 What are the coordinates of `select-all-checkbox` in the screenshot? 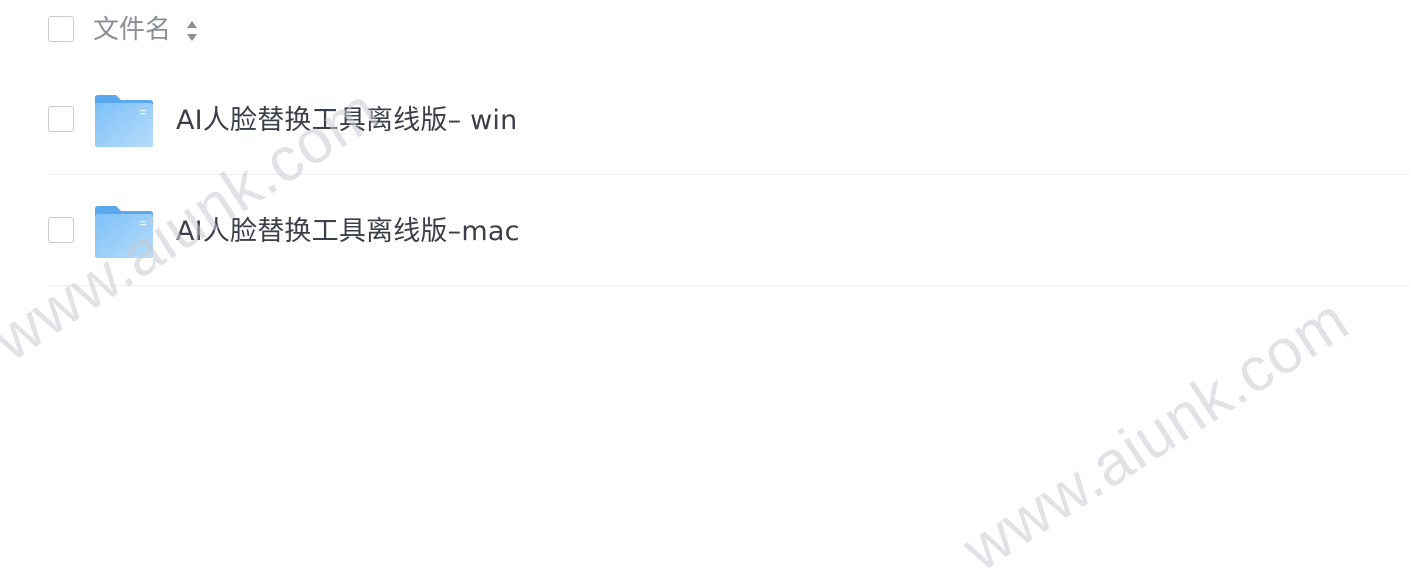 It's located at (61, 29).